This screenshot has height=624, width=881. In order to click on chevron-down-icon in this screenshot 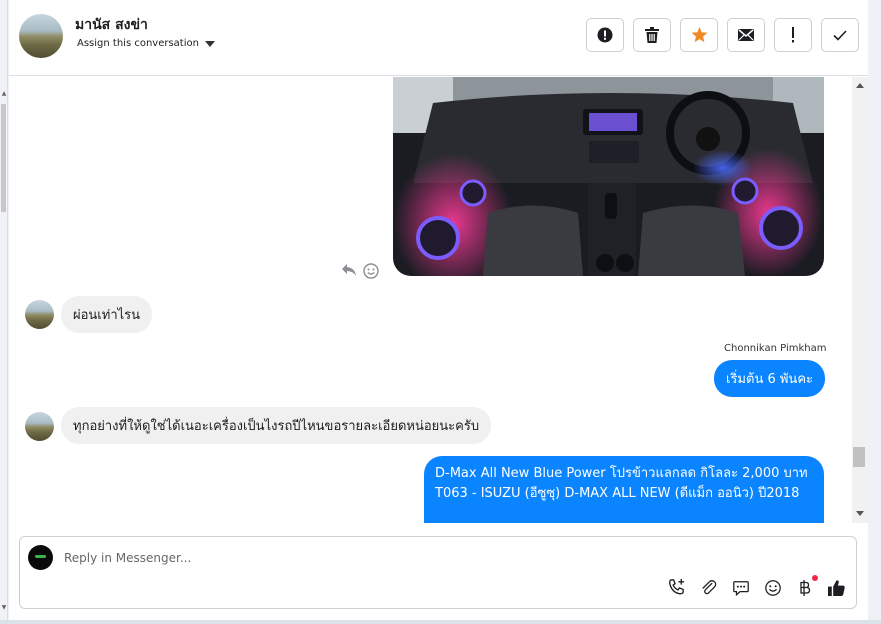, I will do `click(209, 43)`.